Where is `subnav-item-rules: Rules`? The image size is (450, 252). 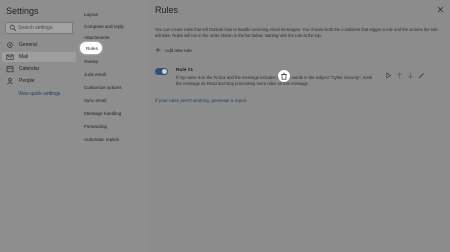
subnav-item-rules: Rules is located at coordinates (92, 48).